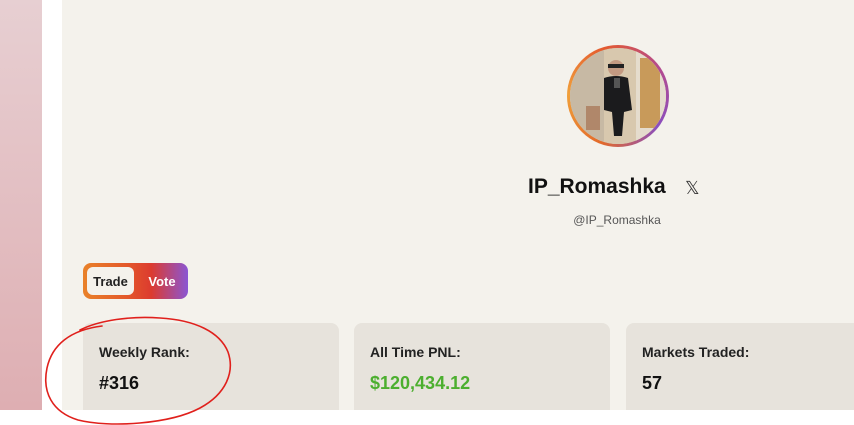 The width and height of the screenshot is (854, 425). I want to click on stat-card-markets-traded: Markets Traded: 57, so click(740, 366).